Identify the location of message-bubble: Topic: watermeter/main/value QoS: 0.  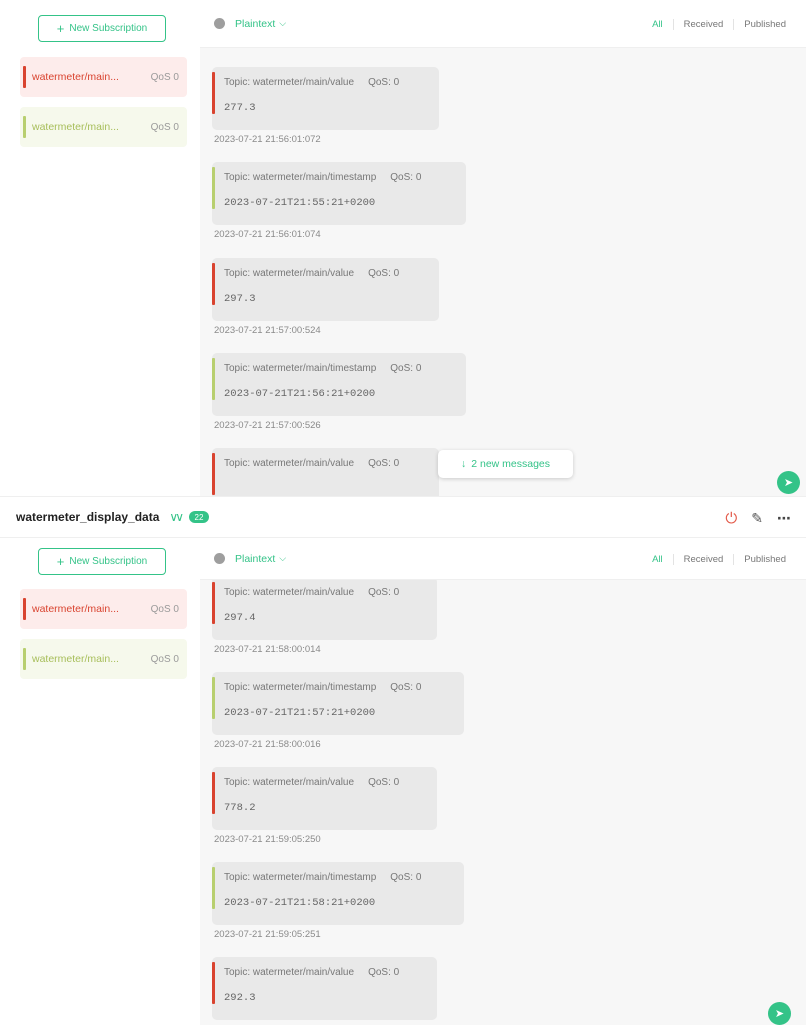
(325, 472).